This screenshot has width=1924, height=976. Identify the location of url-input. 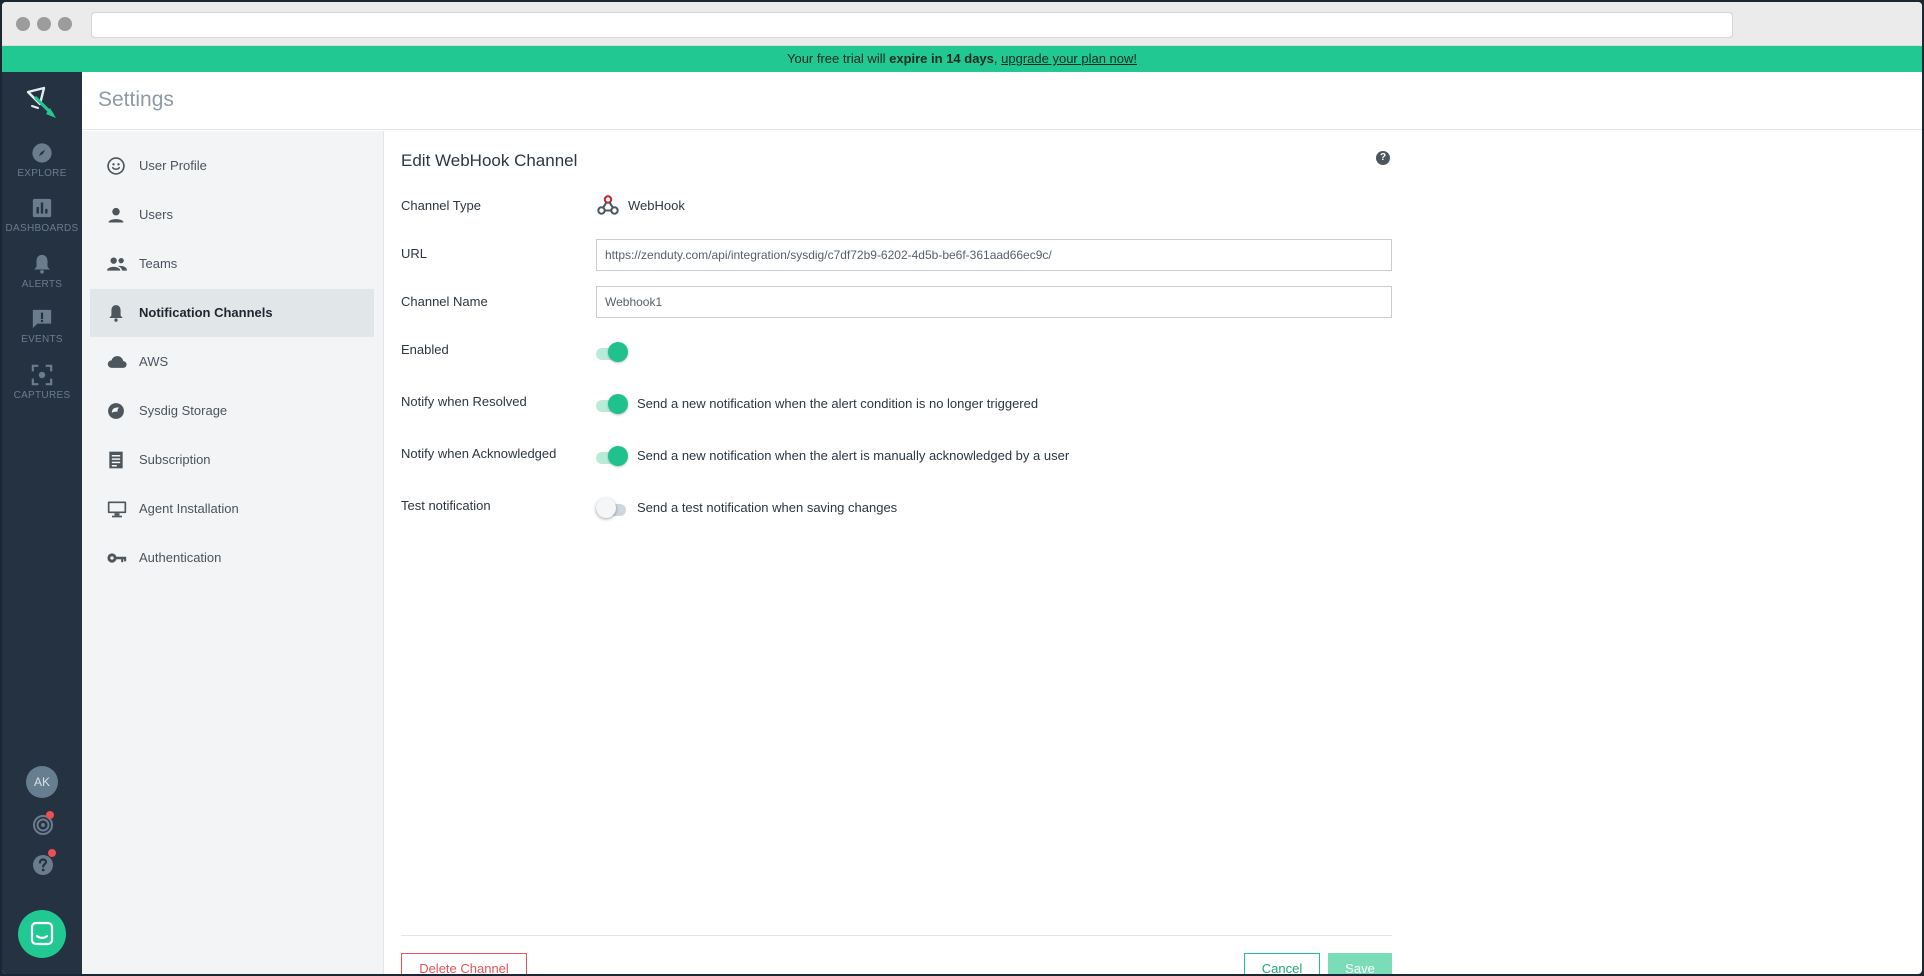
(994, 255).